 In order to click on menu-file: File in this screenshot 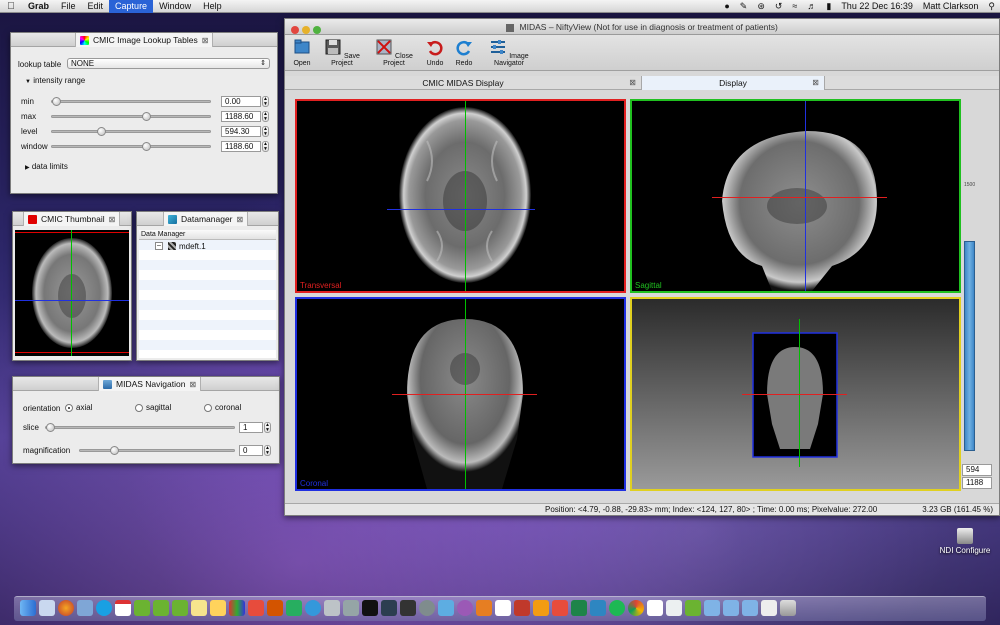, I will do `click(68, 6)`.